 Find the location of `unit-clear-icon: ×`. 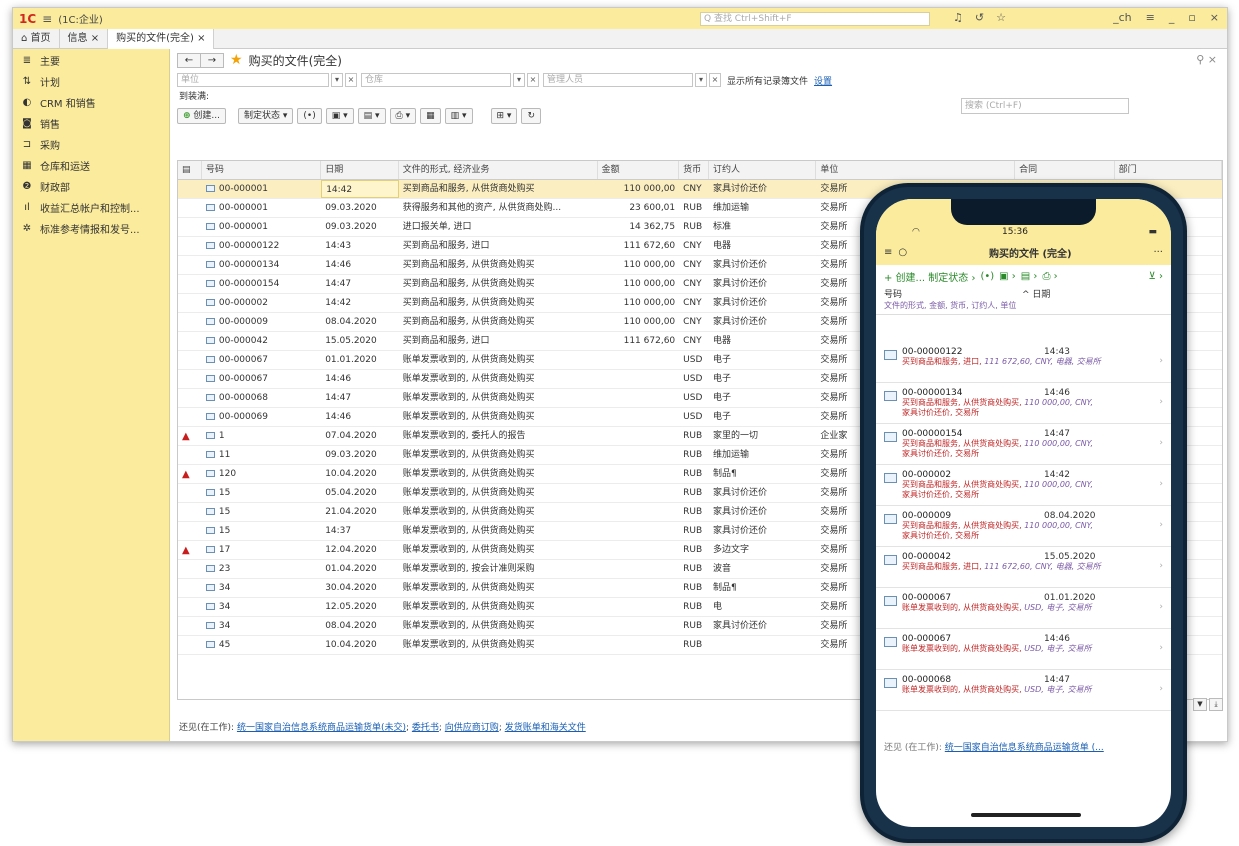

unit-clear-icon: × is located at coordinates (351, 80).